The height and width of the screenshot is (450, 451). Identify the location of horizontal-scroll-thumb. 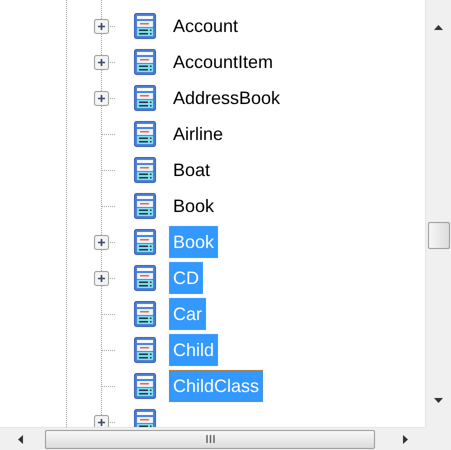
(210, 439).